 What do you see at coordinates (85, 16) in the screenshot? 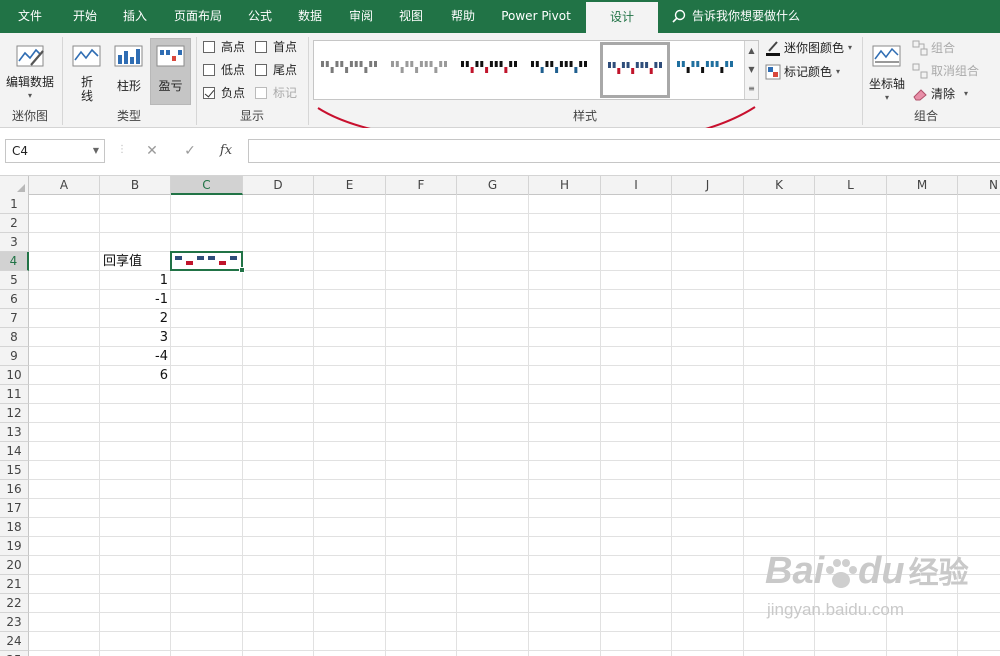
I see `tab-home: 开始` at bounding box center [85, 16].